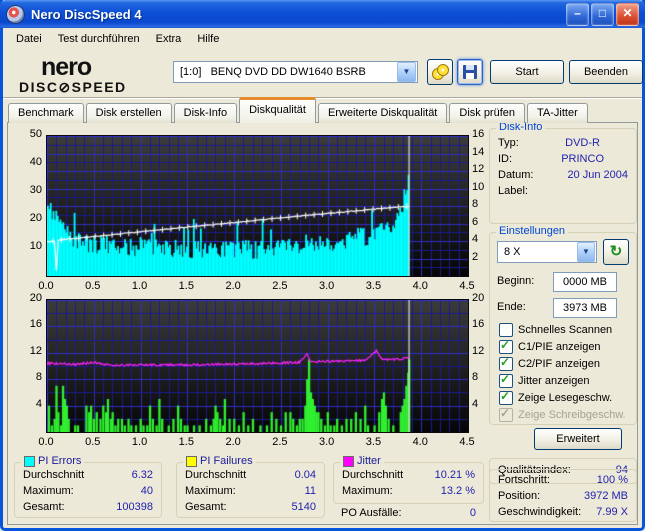 The height and width of the screenshot is (531, 645). What do you see at coordinates (559, 363) in the screenshot?
I see `checkbox-label: C2/PIF anzeigen` at bounding box center [559, 363].